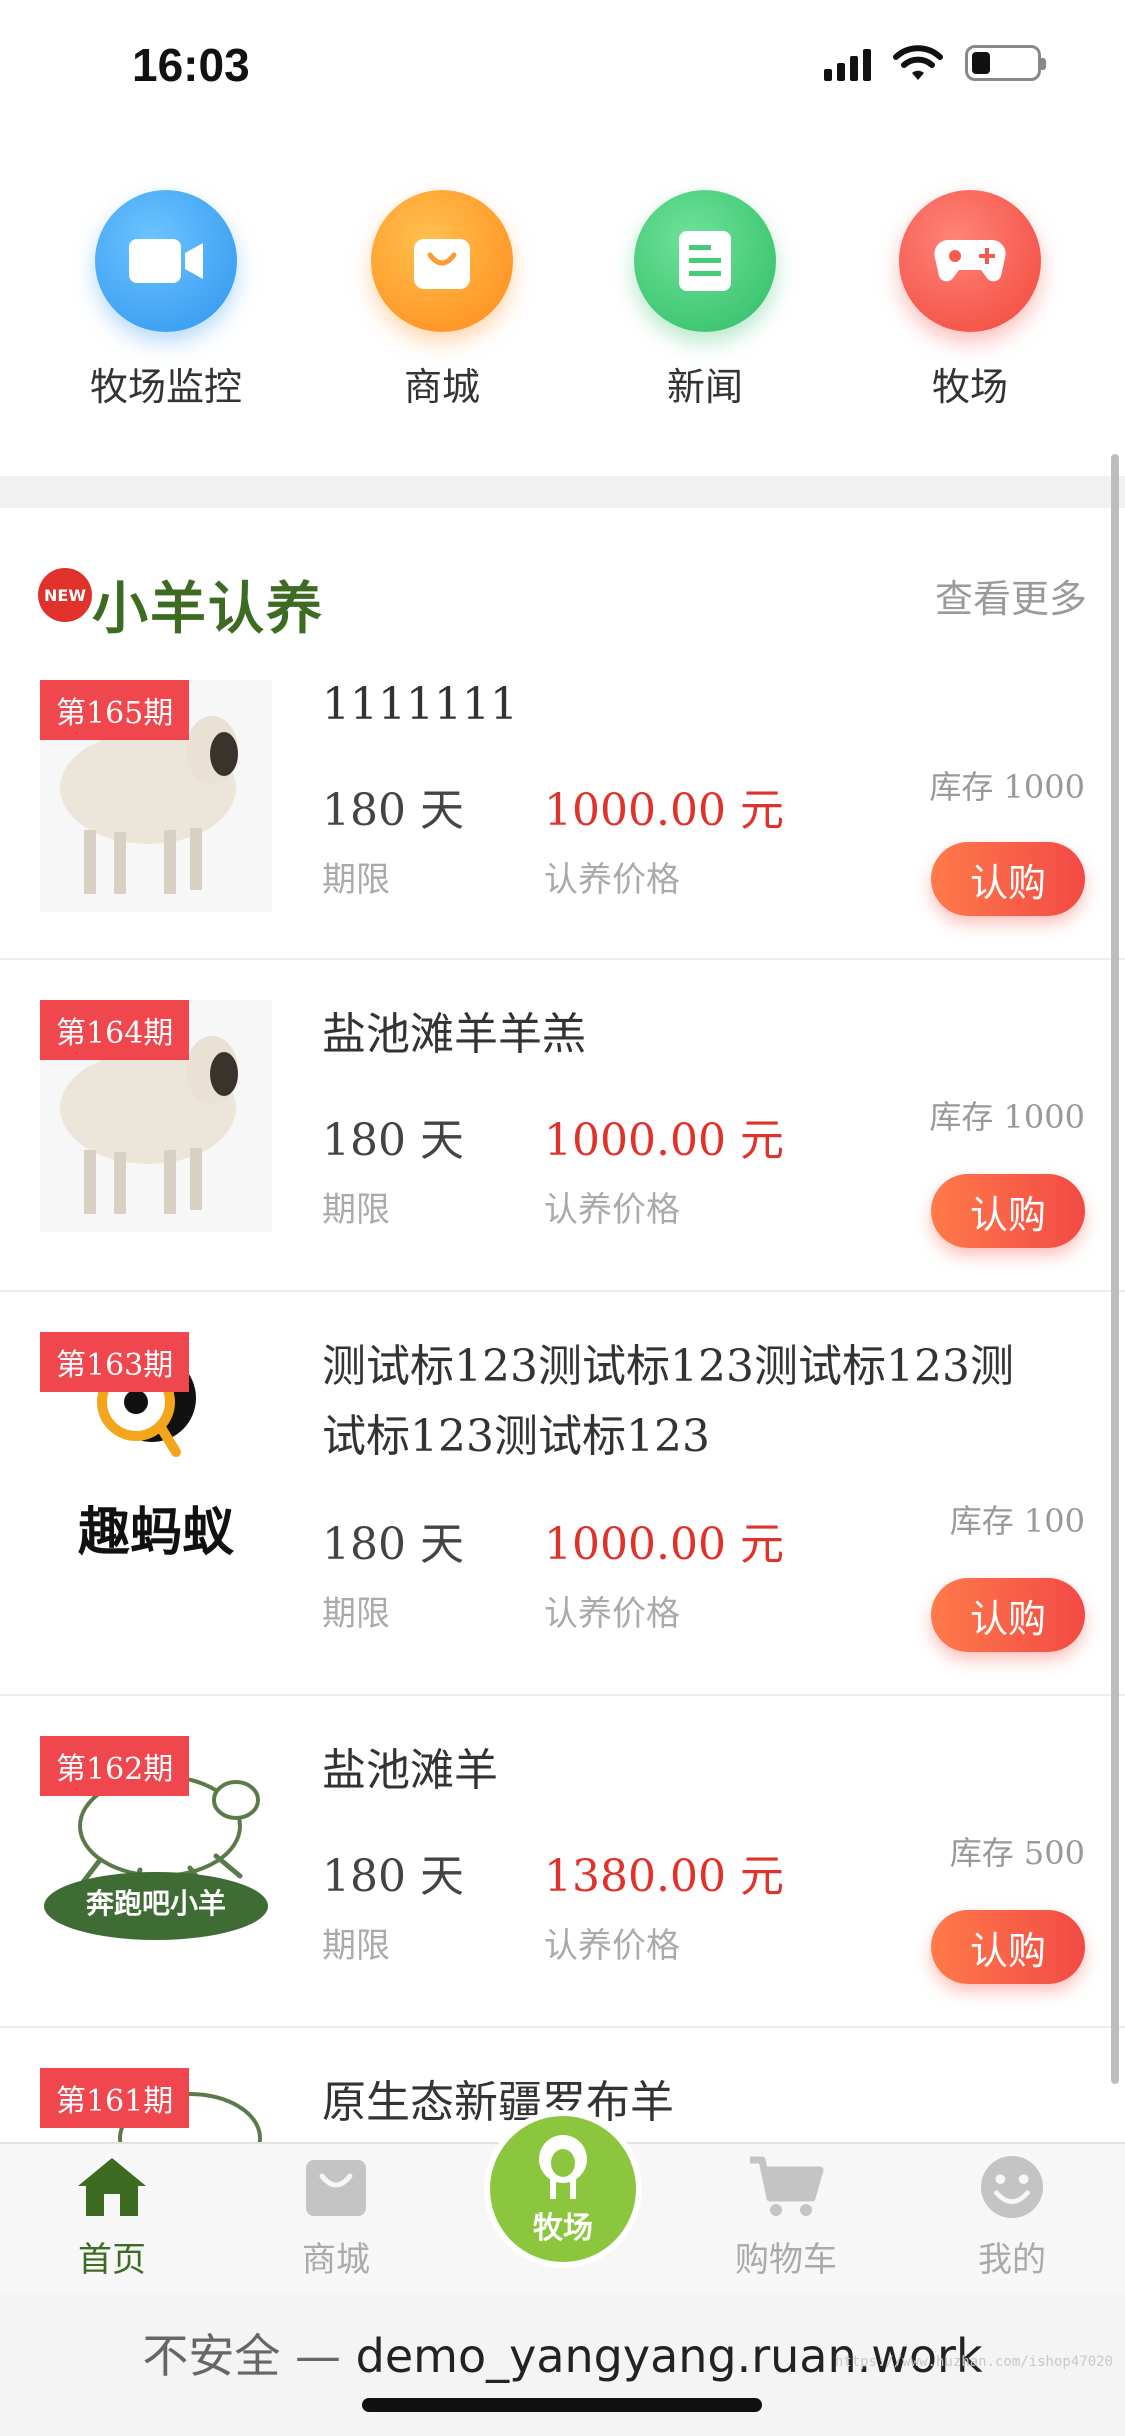 The height and width of the screenshot is (2436, 1125). I want to click on status-time: 16:03, so click(191, 65).